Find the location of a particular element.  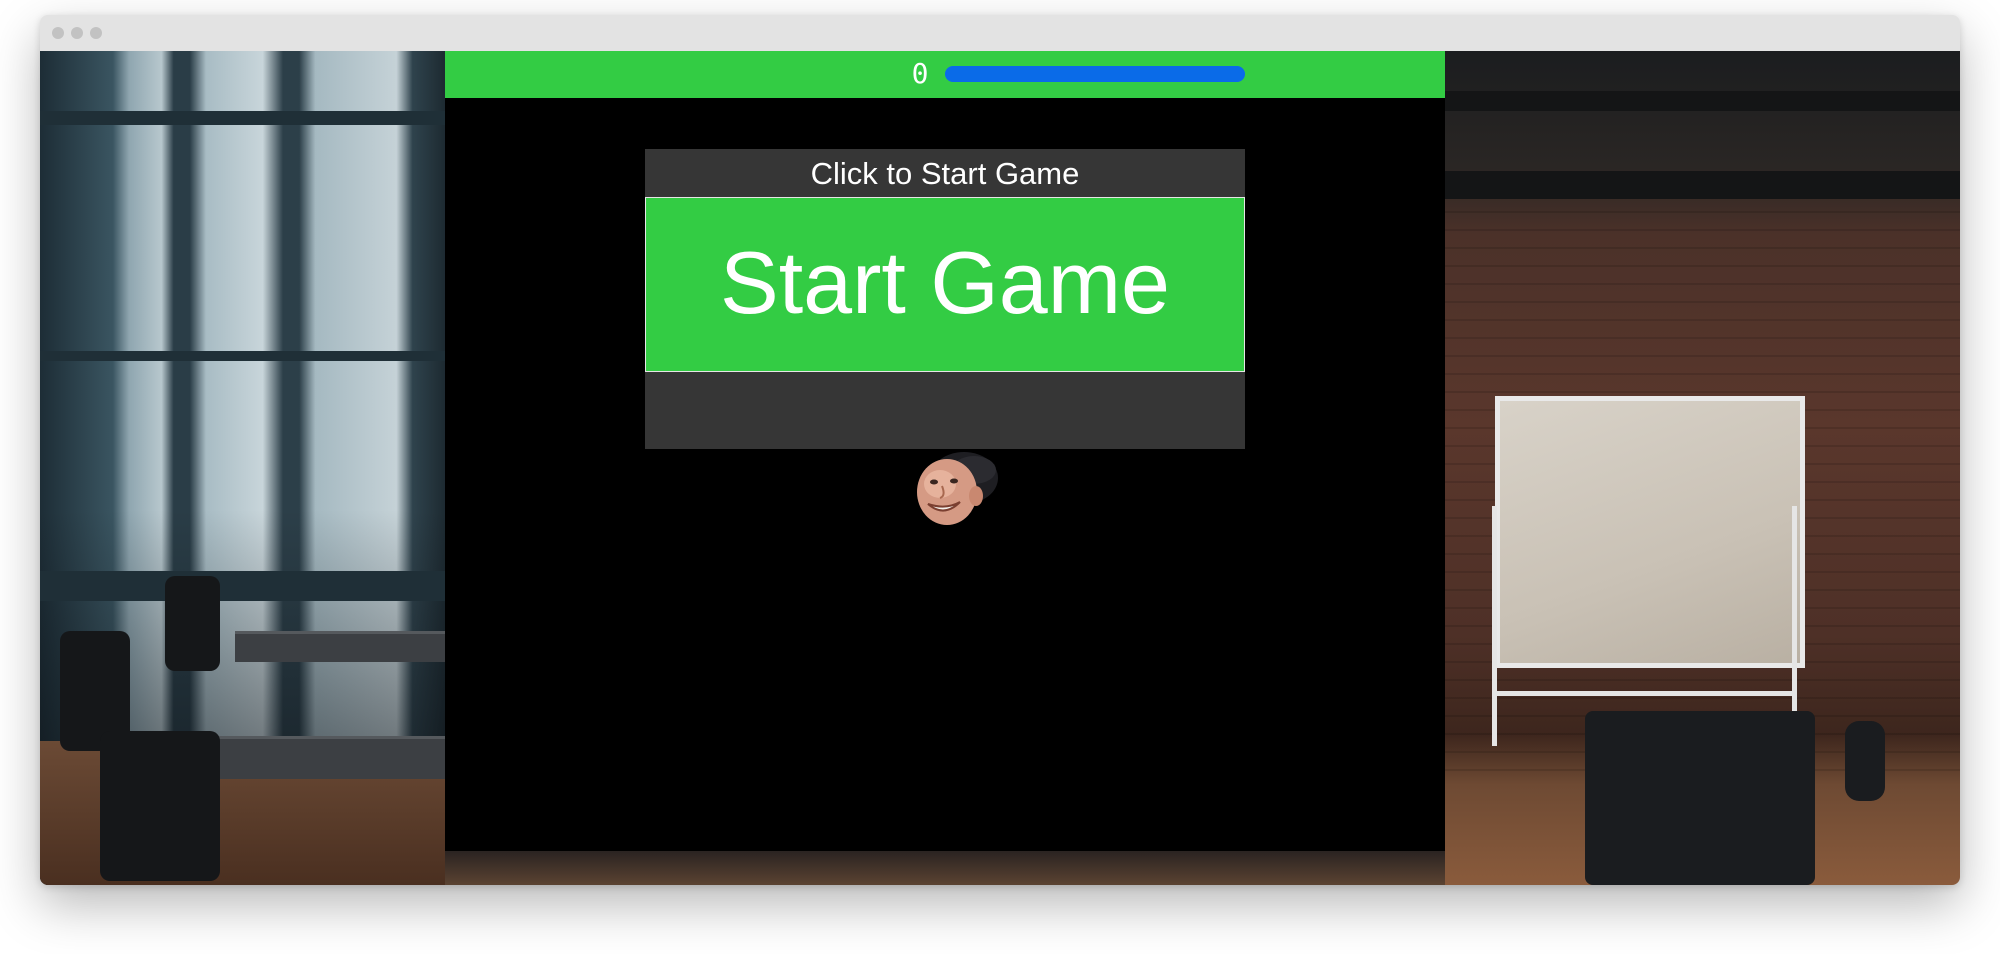

window-close-dot is located at coordinates (58, 33).